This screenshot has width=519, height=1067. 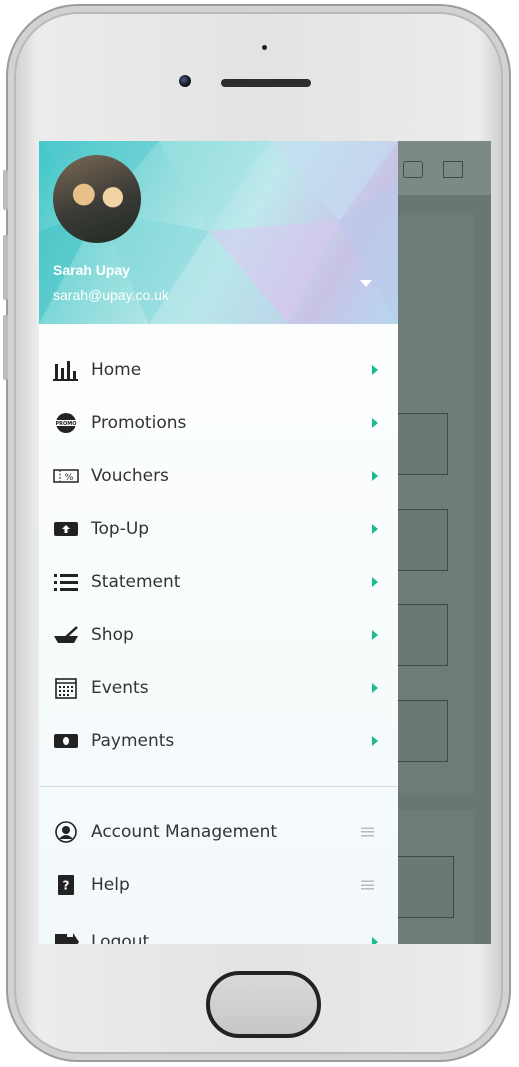 I want to click on menu-label: Promotions, so click(x=139, y=423).